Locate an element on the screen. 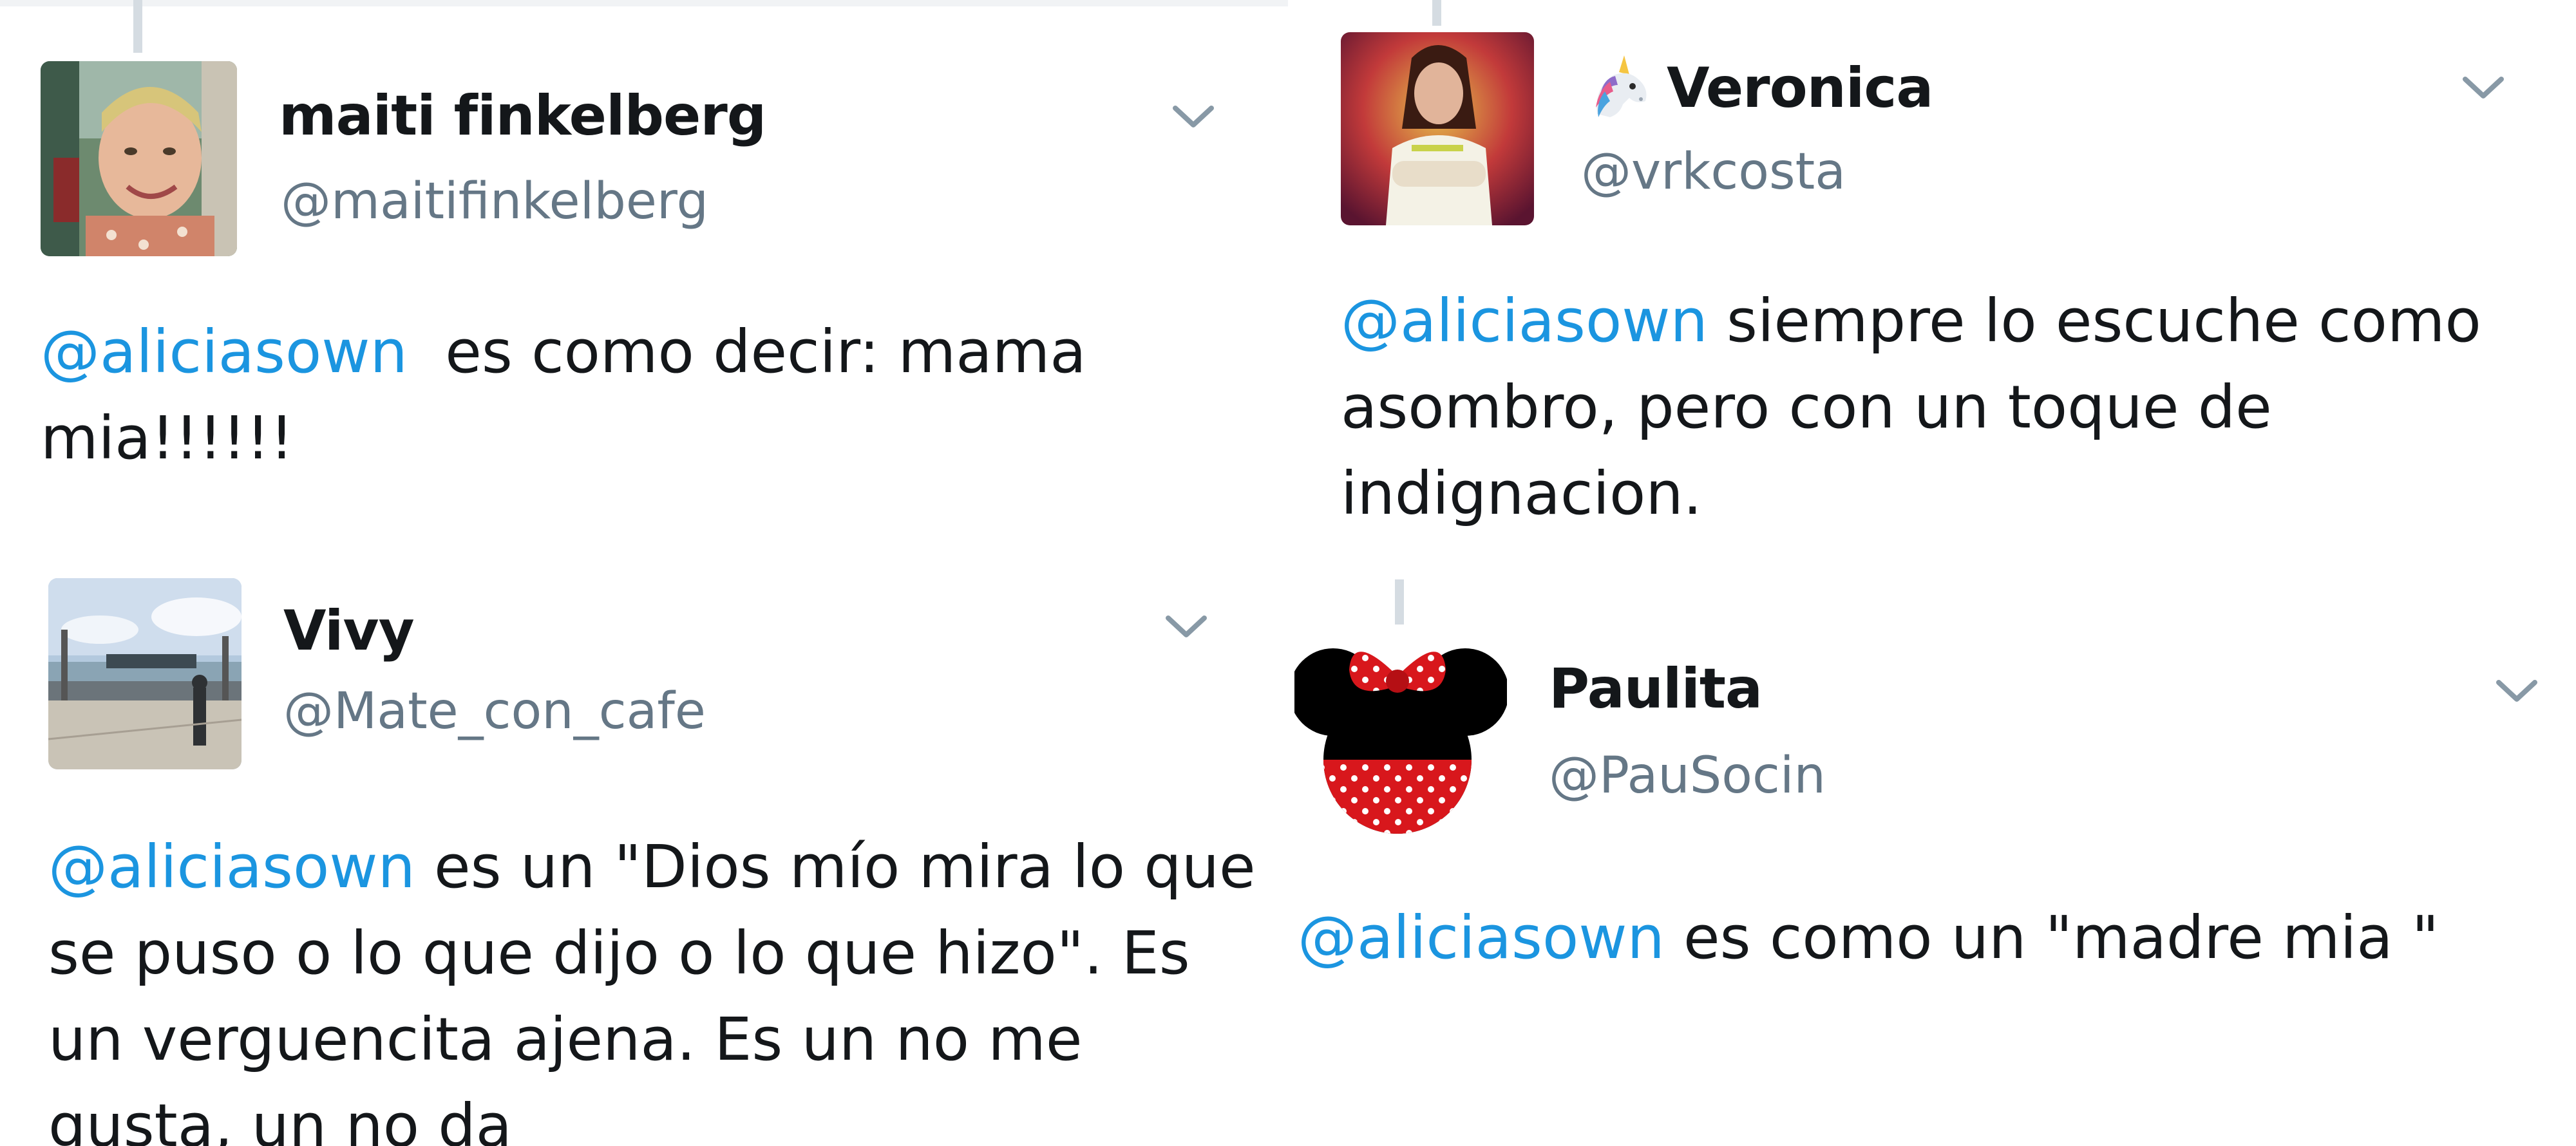 The width and height of the screenshot is (2576, 1146). tweet-text: @aliciasown es como un "madre mia " is located at coordinates (1929, 938).